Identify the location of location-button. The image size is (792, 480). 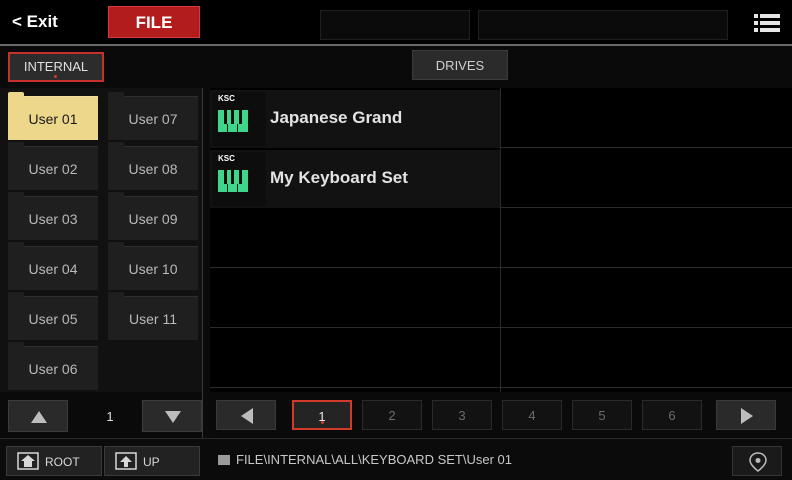
(757, 461).